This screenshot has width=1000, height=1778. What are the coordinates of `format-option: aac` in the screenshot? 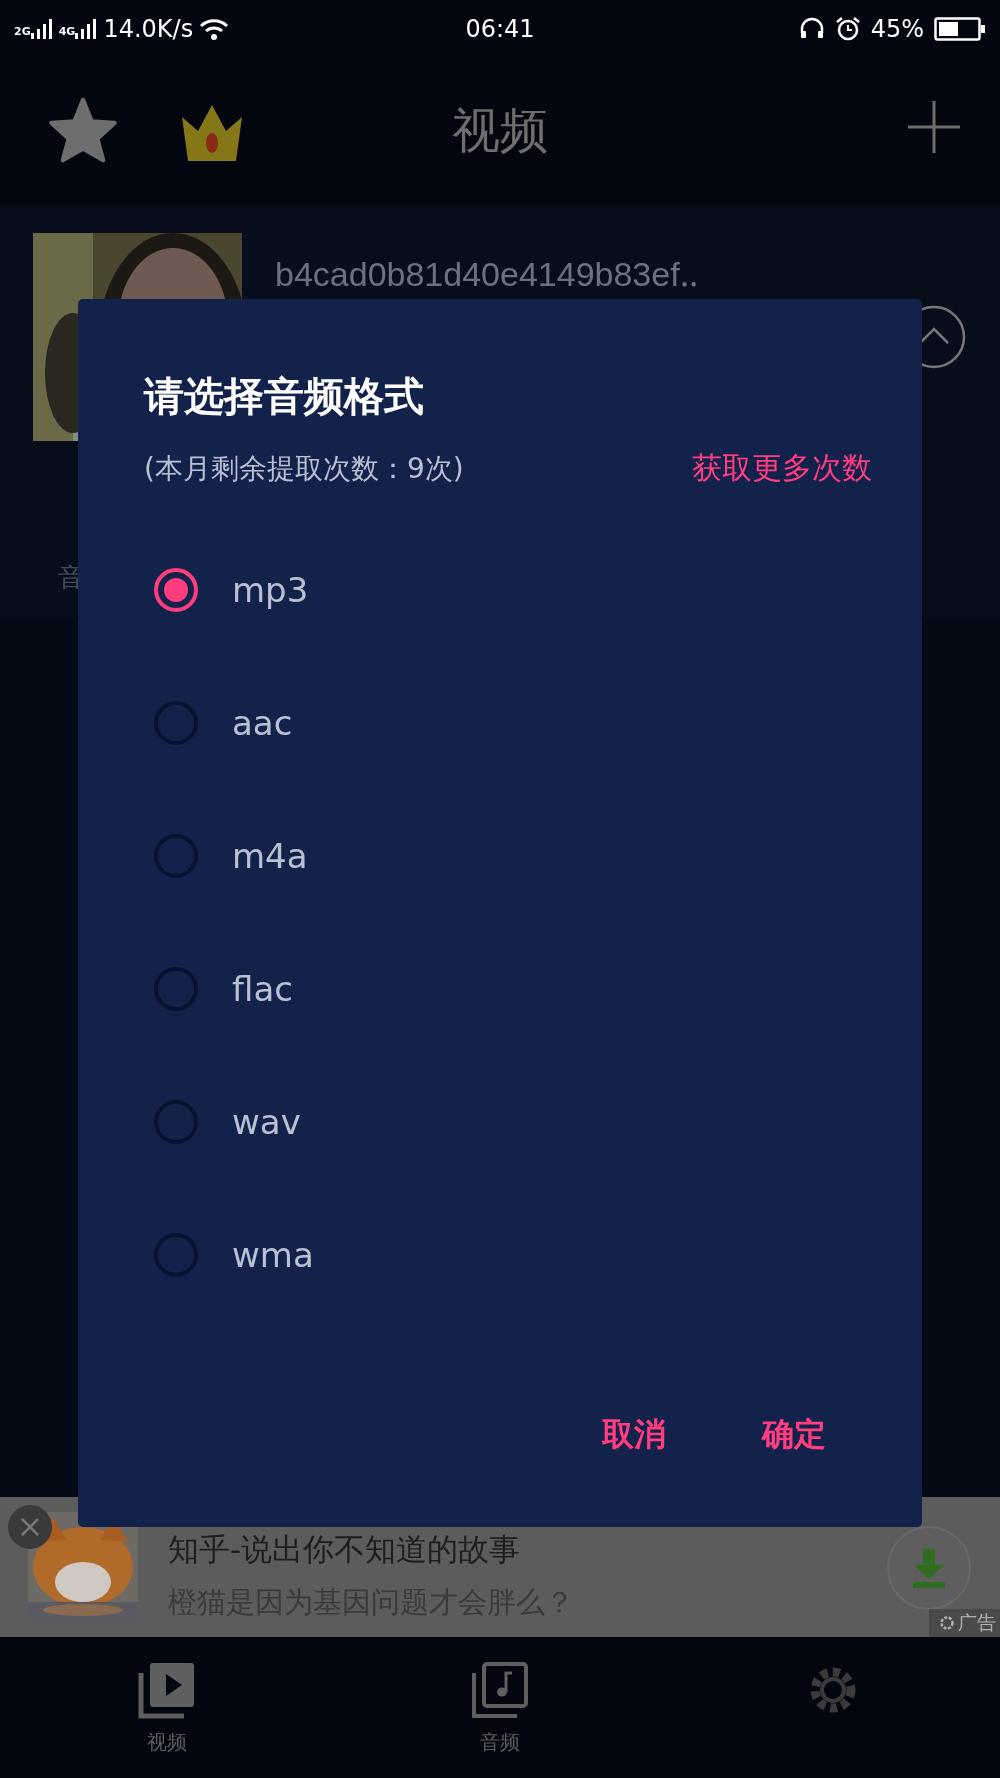 It's located at (262, 722).